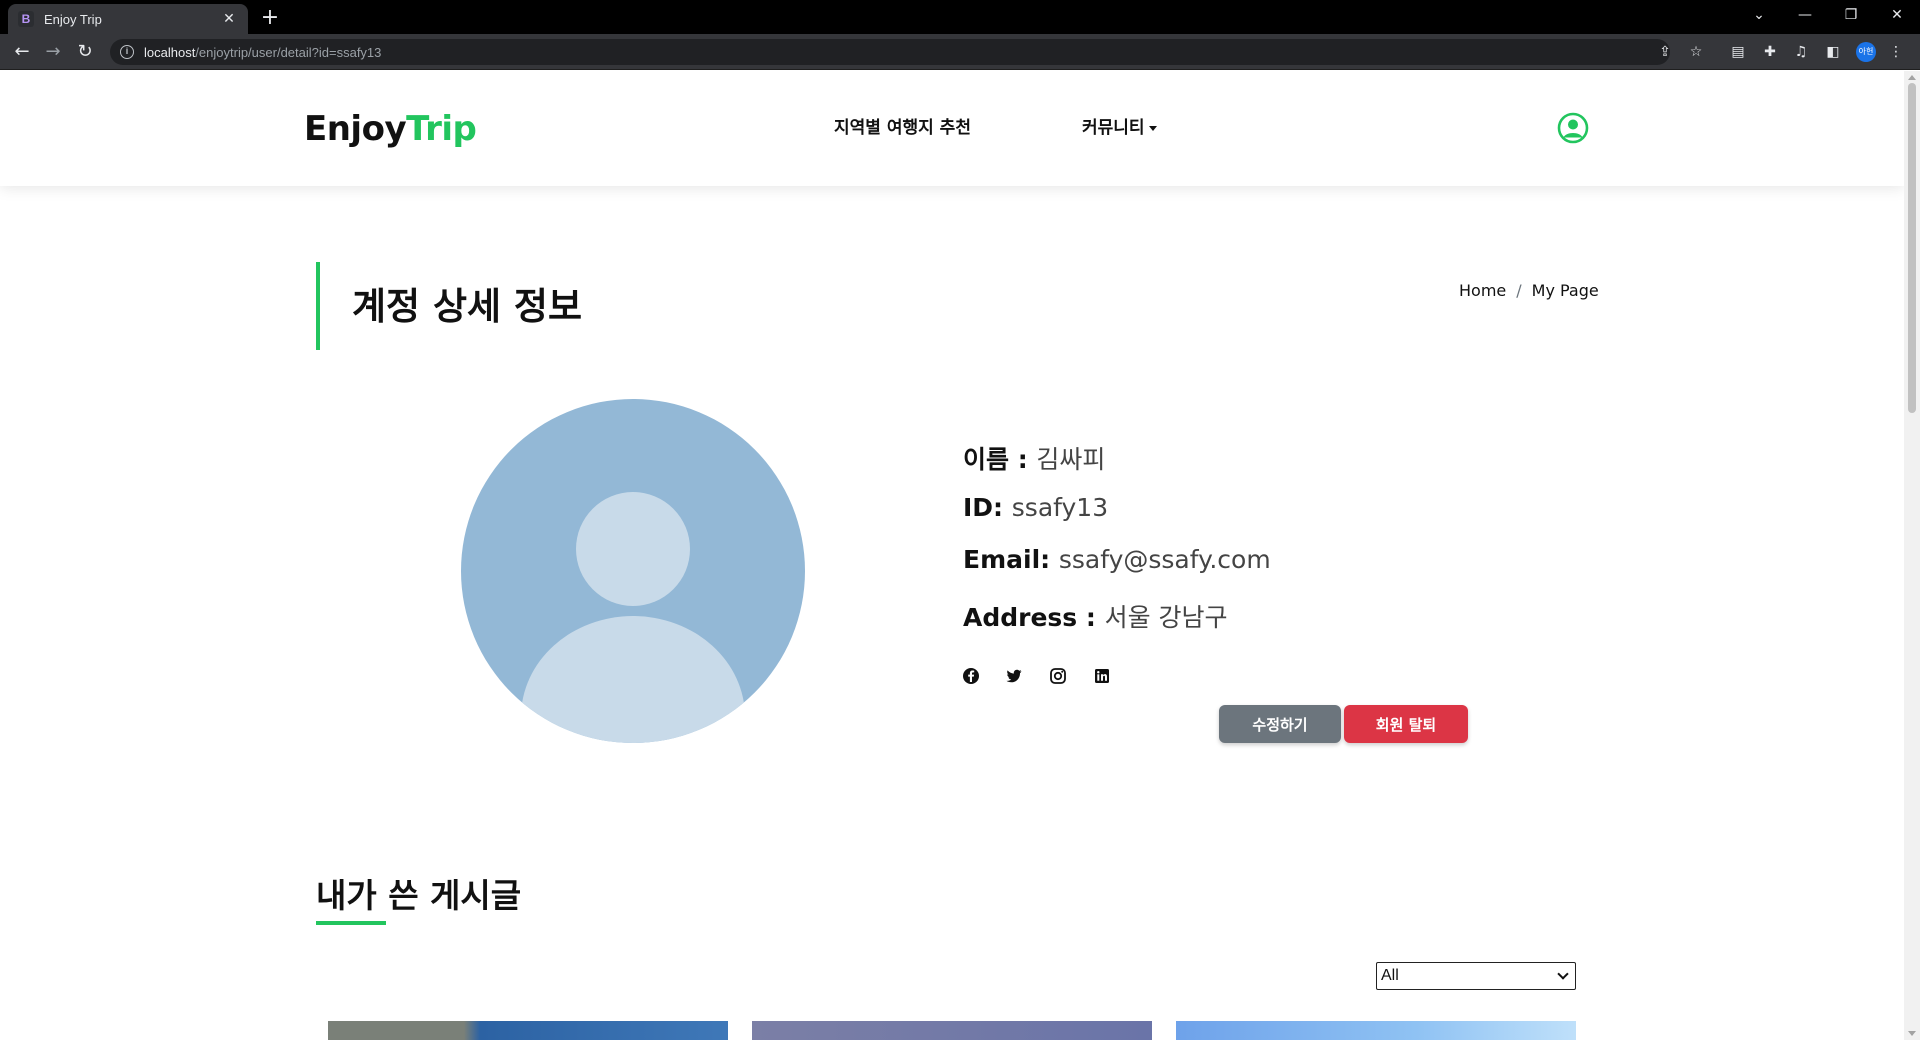 This screenshot has width=1920, height=1040. I want to click on title-accent-bar, so click(318, 306).